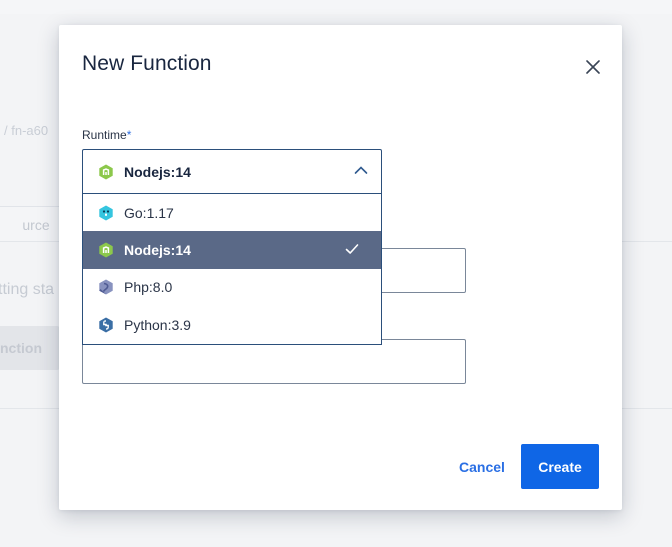  Describe the element at coordinates (106, 325) in the screenshot. I see `python-icon` at that location.